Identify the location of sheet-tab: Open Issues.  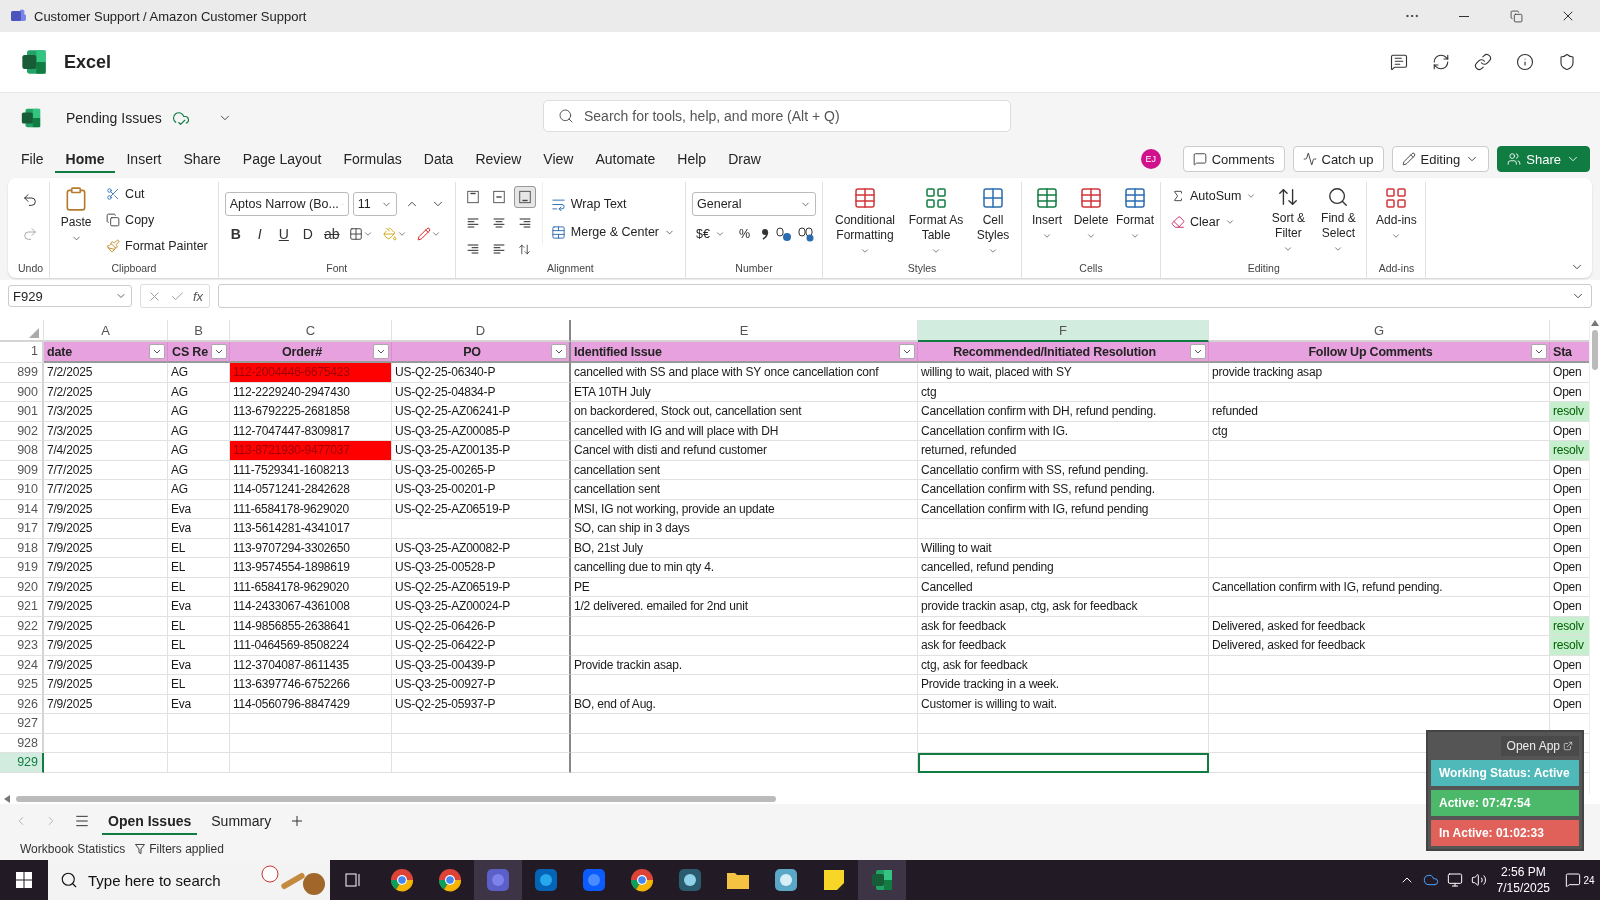
(150, 821).